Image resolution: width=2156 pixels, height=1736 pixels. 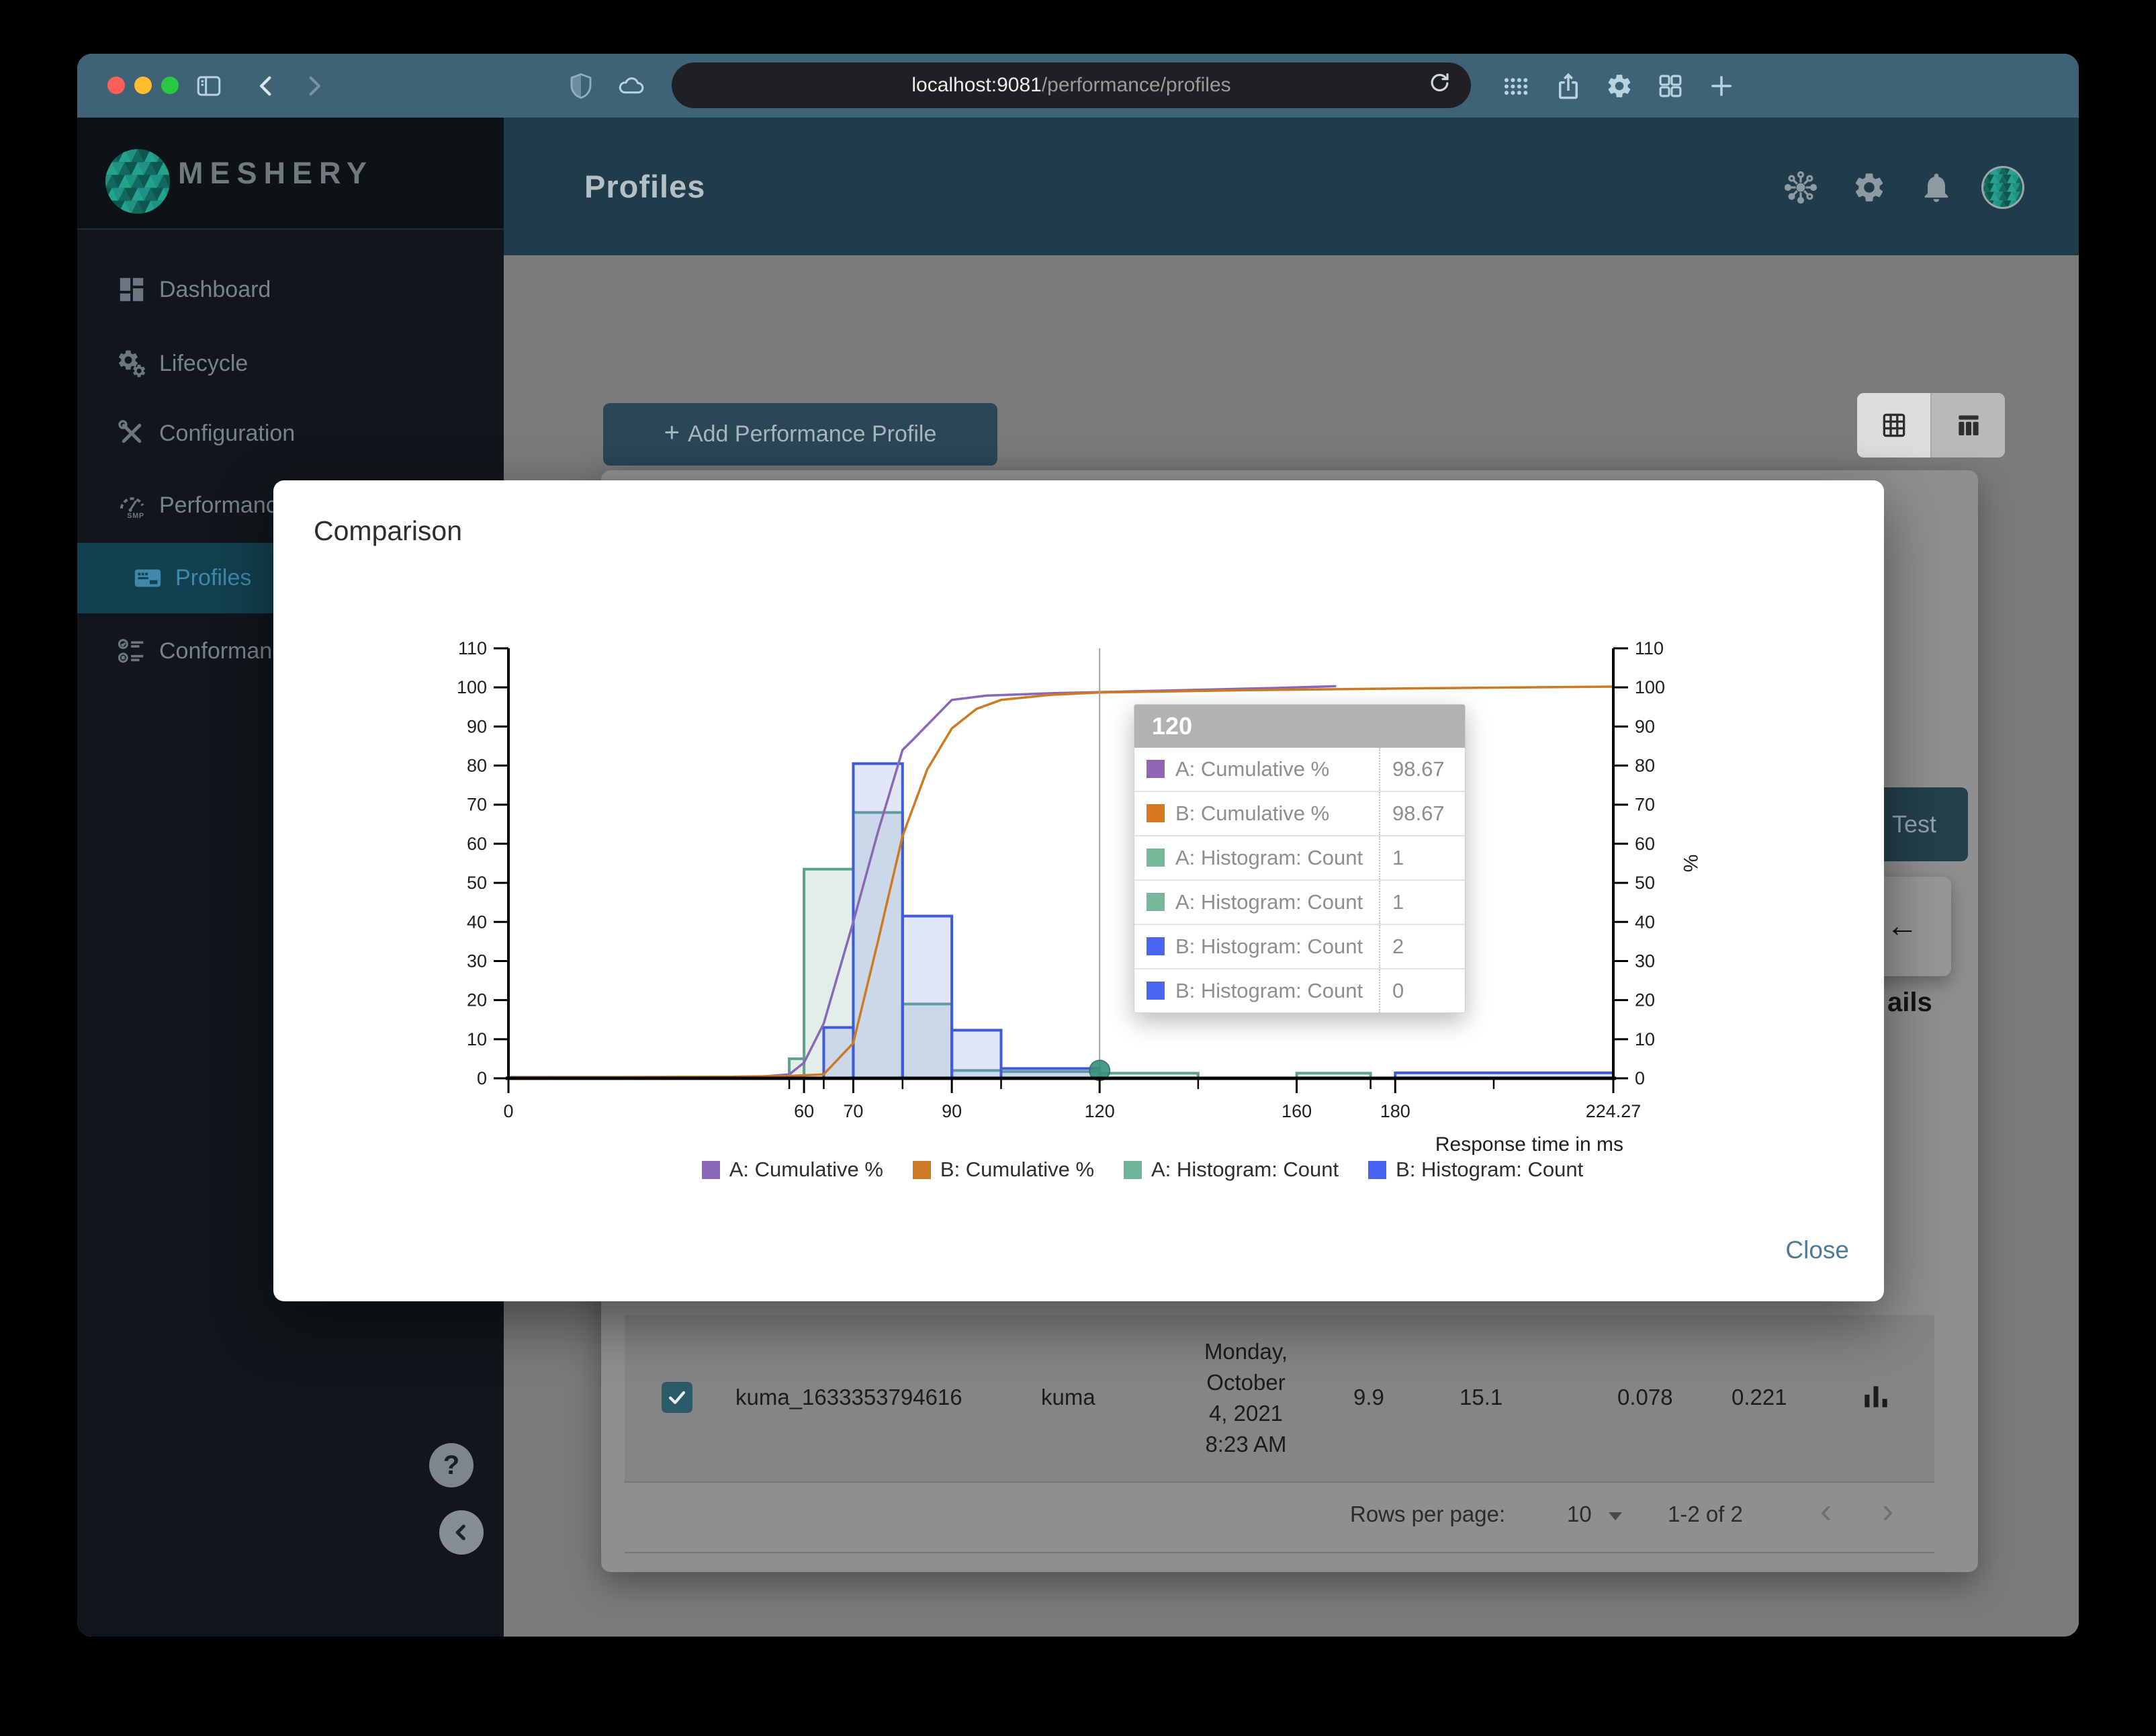 I want to click on tooltip-row: A: Cumulative % 98.67, so click(x=1299, y=770).